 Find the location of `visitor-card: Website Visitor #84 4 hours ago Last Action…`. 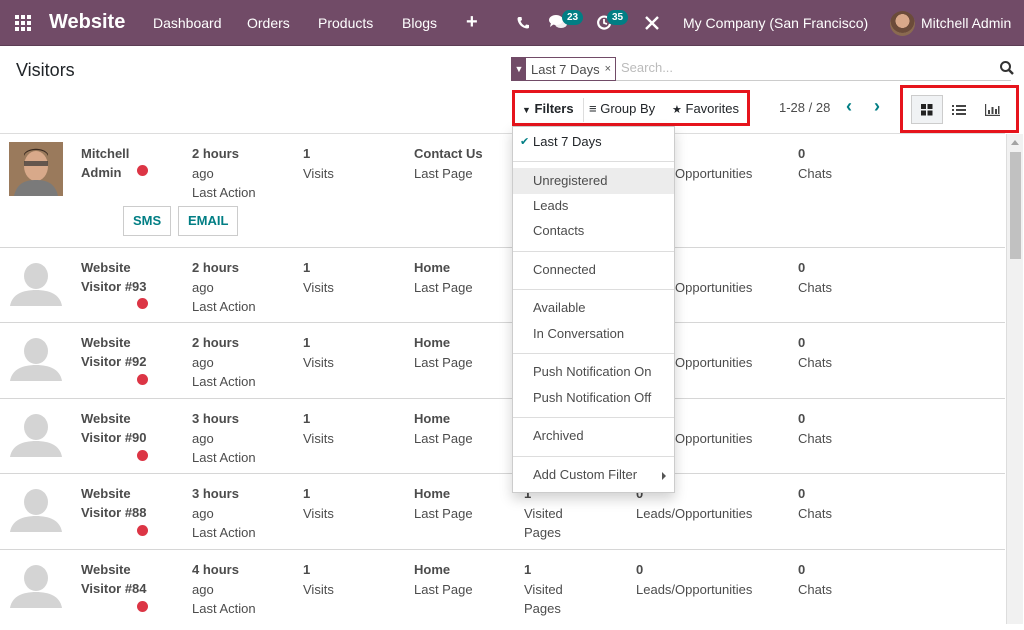

visitor-card: Website Visitor #84 4 hours ago Last Action… is located at coordinates (502, 590).